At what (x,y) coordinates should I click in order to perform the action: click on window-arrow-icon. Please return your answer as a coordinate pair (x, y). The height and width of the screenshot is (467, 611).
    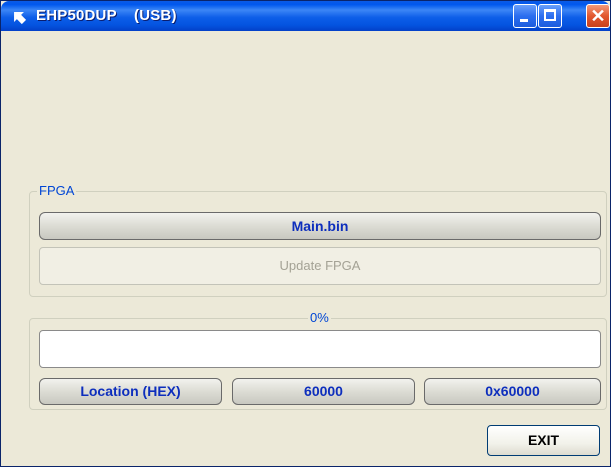
    Looking at the image, I should click on (20, 18).